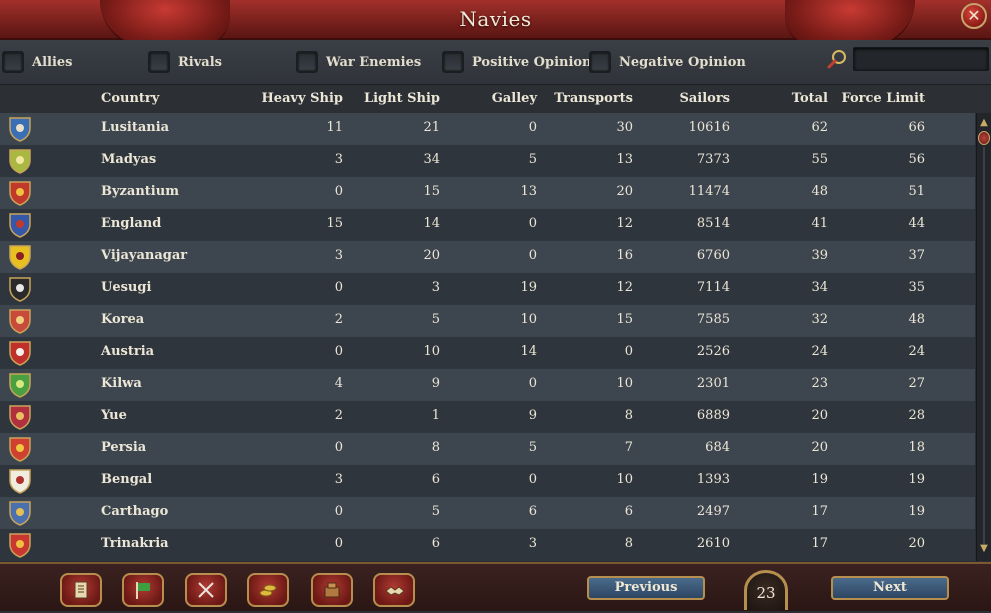 The image size is (991, 613). I want to click on transports-count: 15, so click(624, 319).